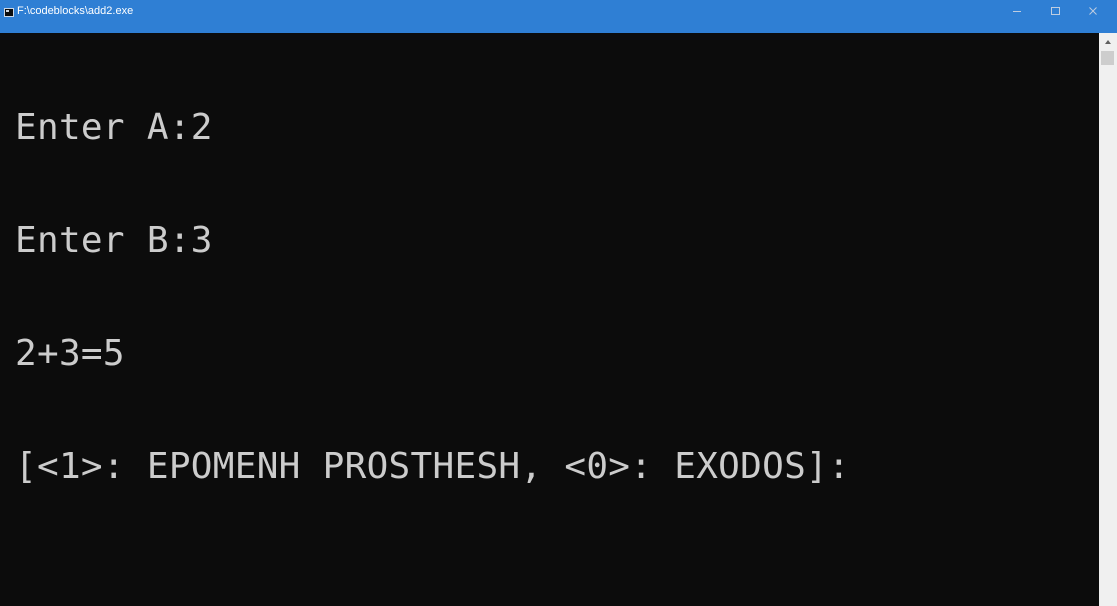 Image resolution: width=1117 pixels, height=606 pixels. I want to click on close-button, so click(1093, 11).